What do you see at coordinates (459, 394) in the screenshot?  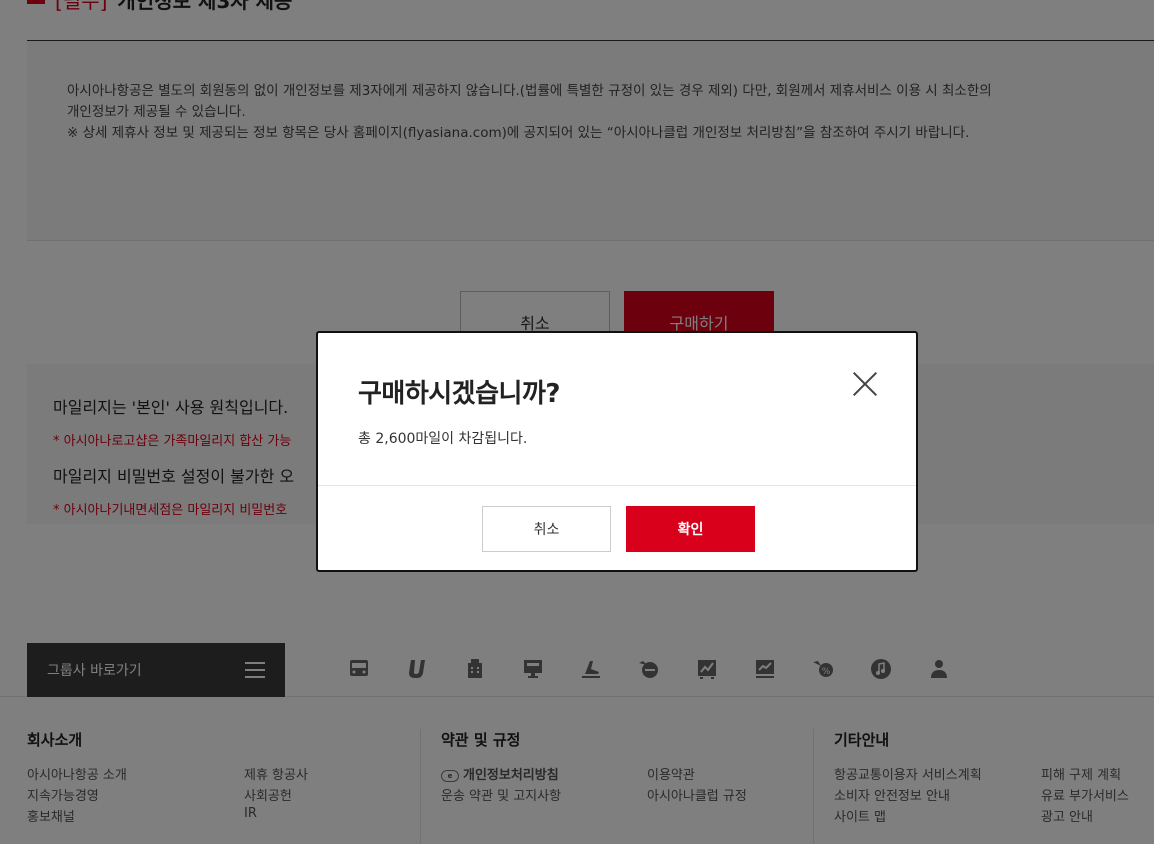 I see `dialog-title: 구매하시겠습니까?` at bounding box center [459, 394].